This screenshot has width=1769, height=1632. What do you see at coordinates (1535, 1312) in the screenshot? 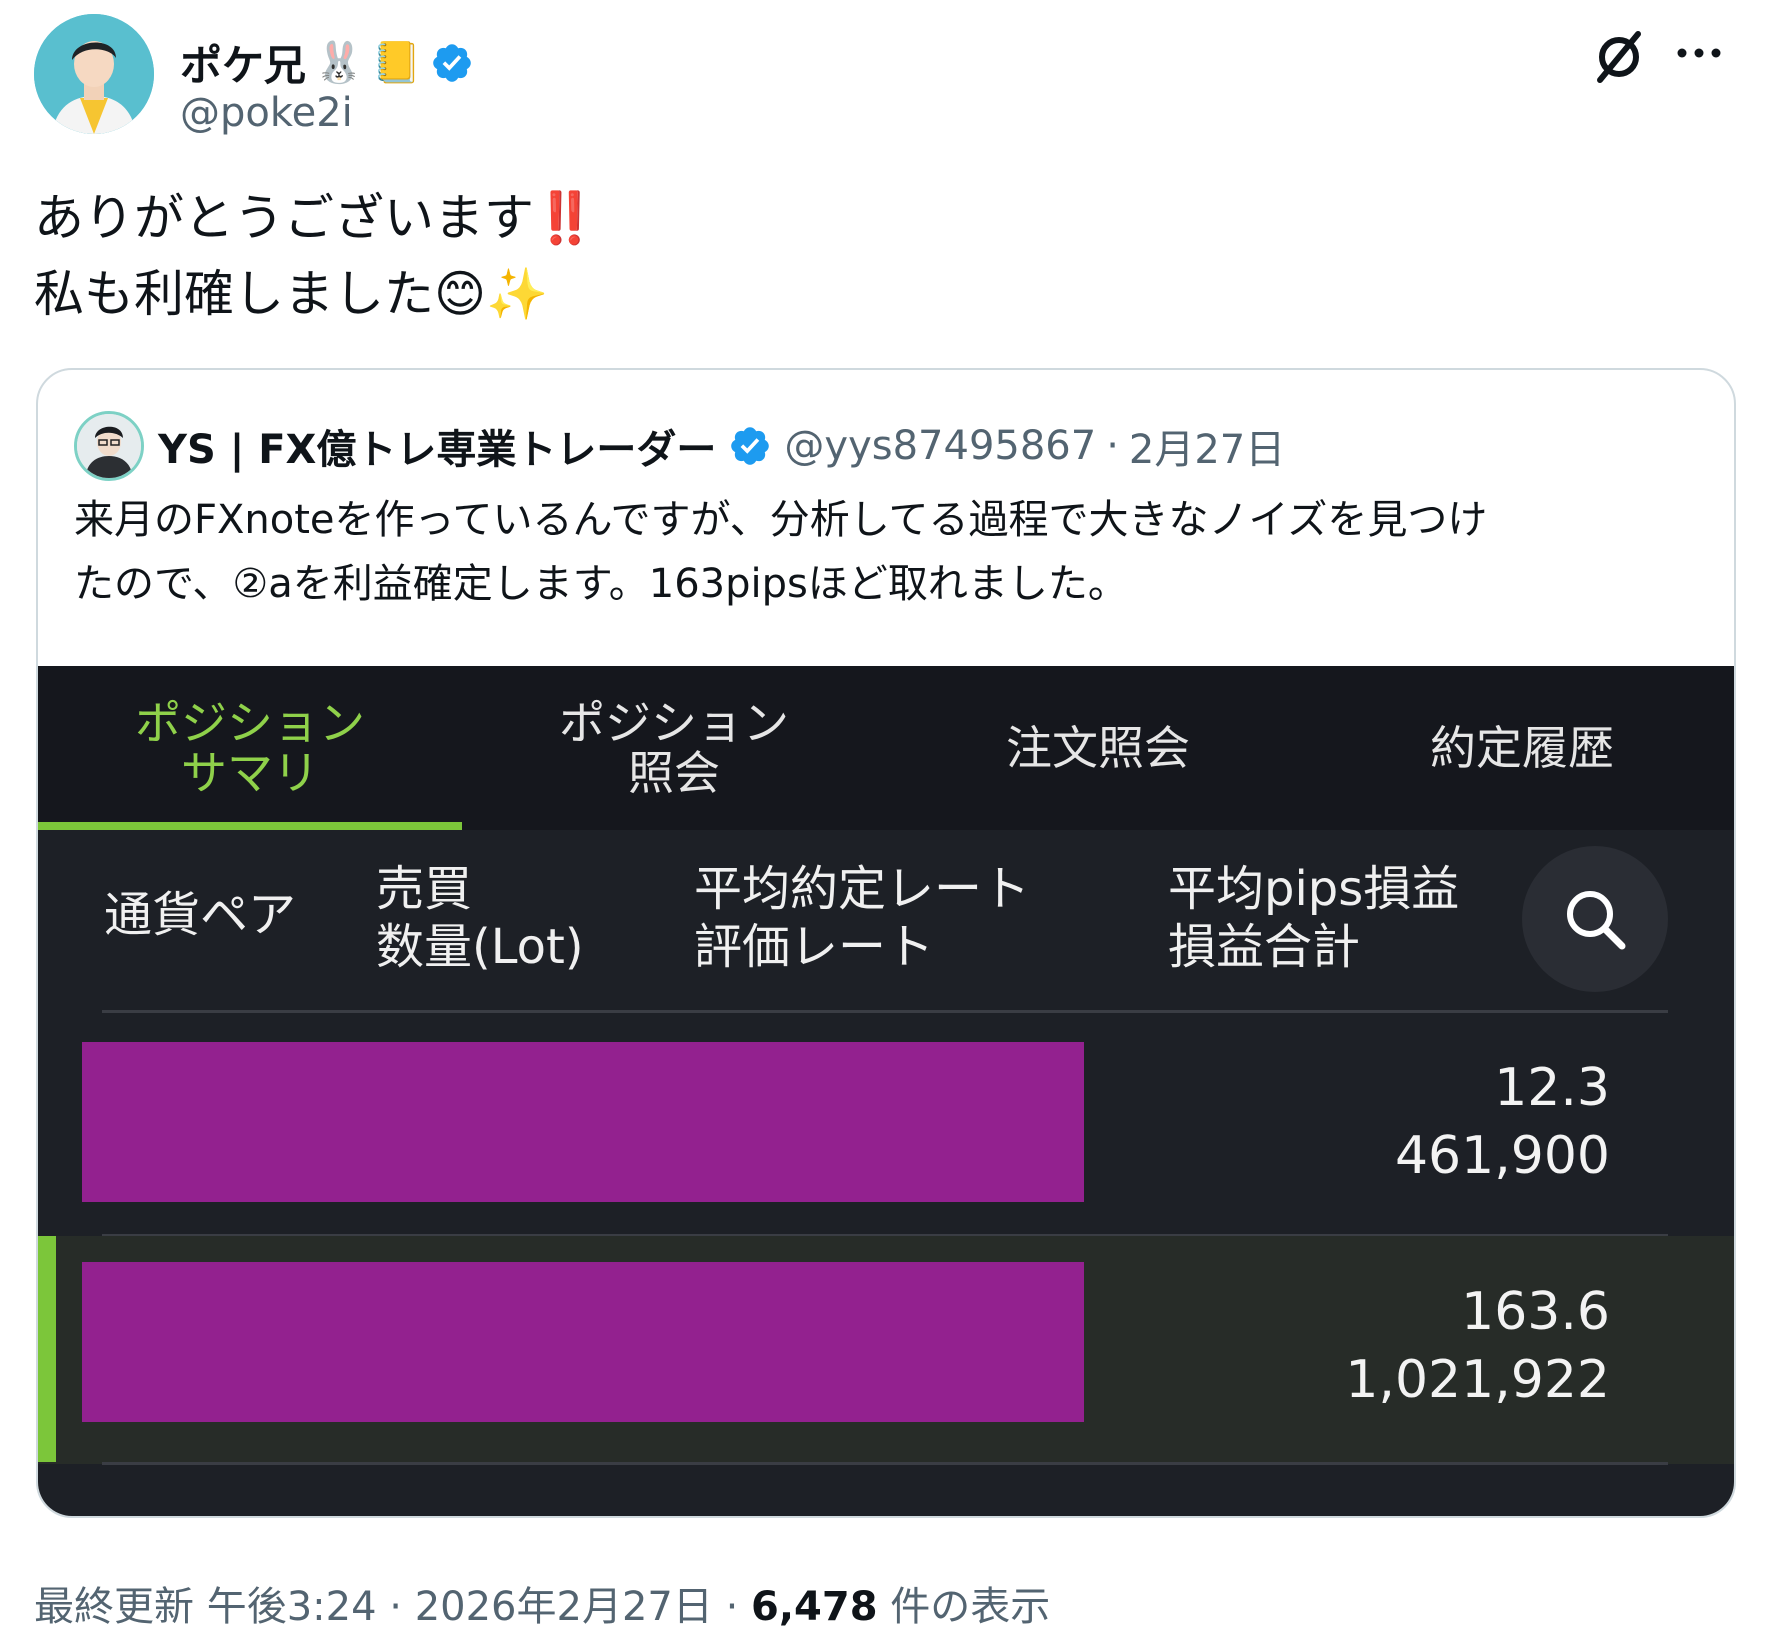
I see `row-2-pips: 163.6` at bounding box center [1535, 1312].